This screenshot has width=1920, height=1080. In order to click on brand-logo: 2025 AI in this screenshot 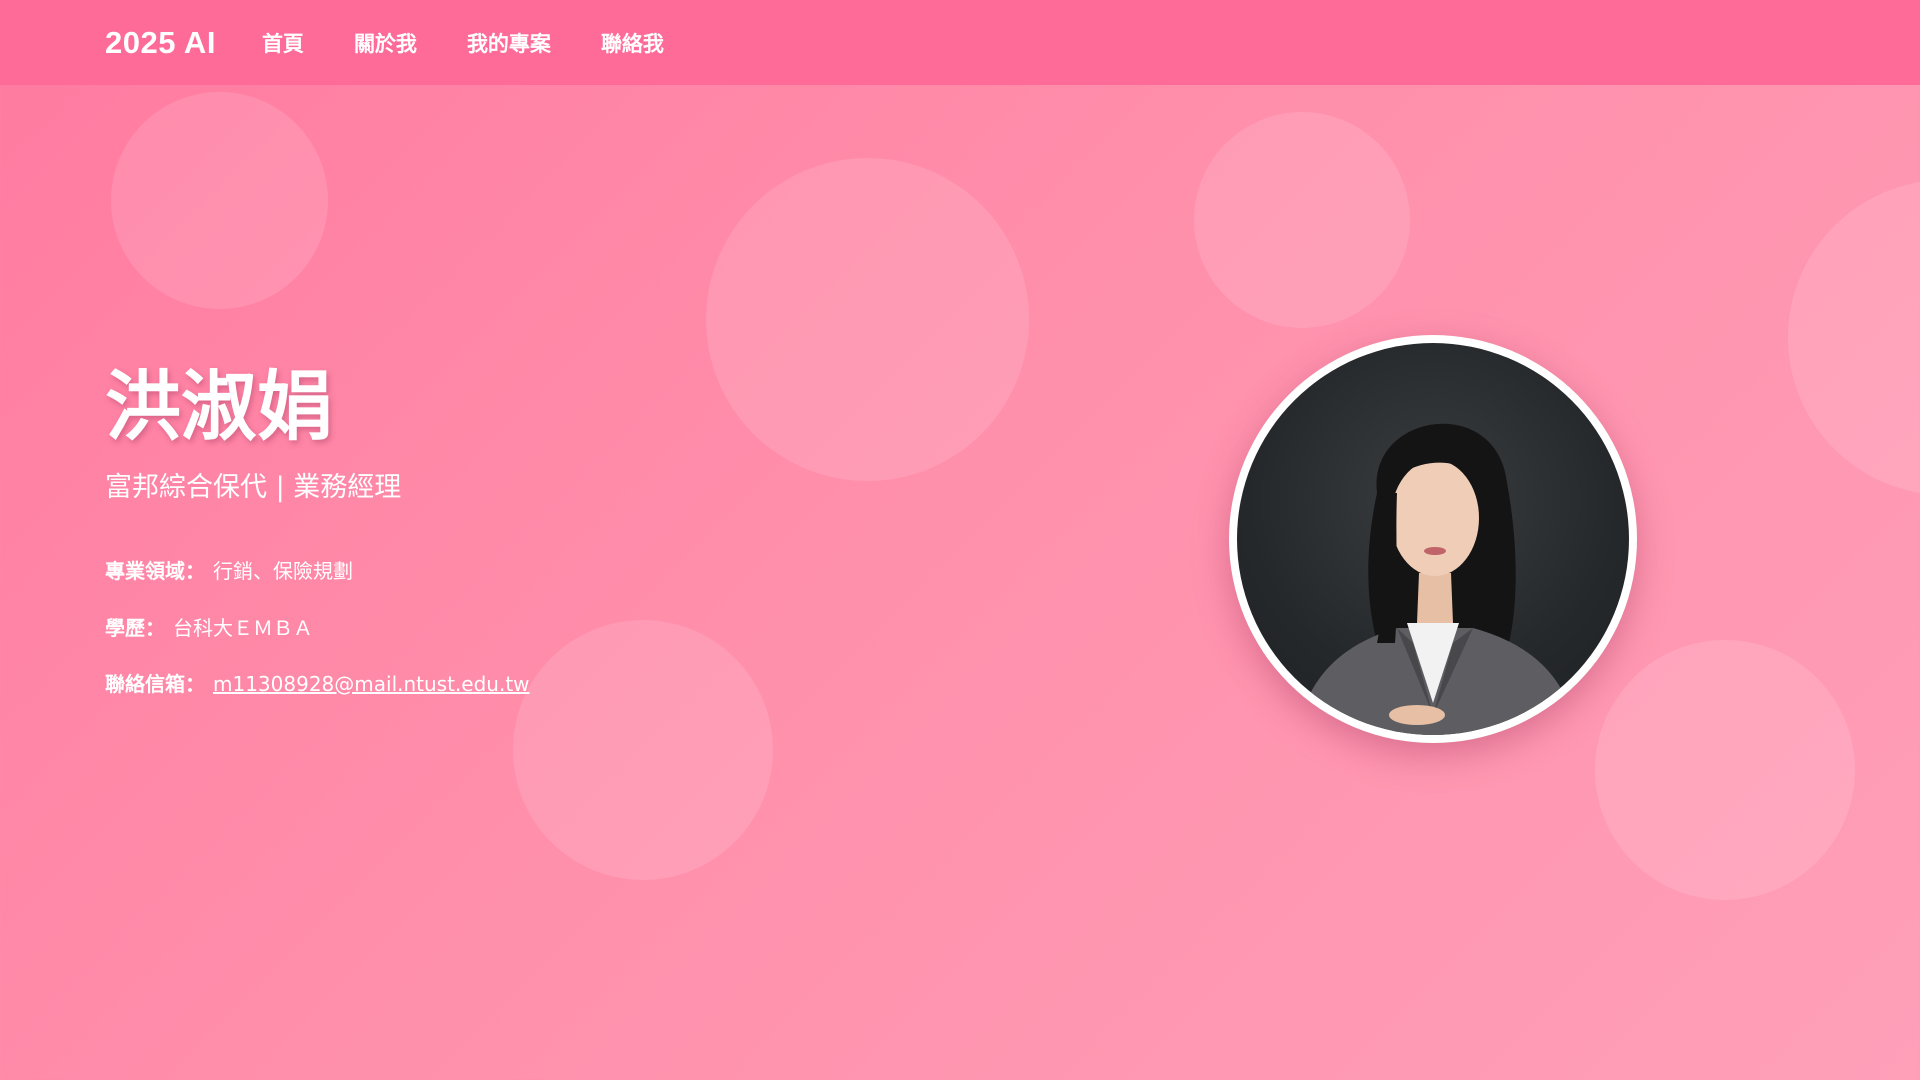, I will do `click(160, 43)`.